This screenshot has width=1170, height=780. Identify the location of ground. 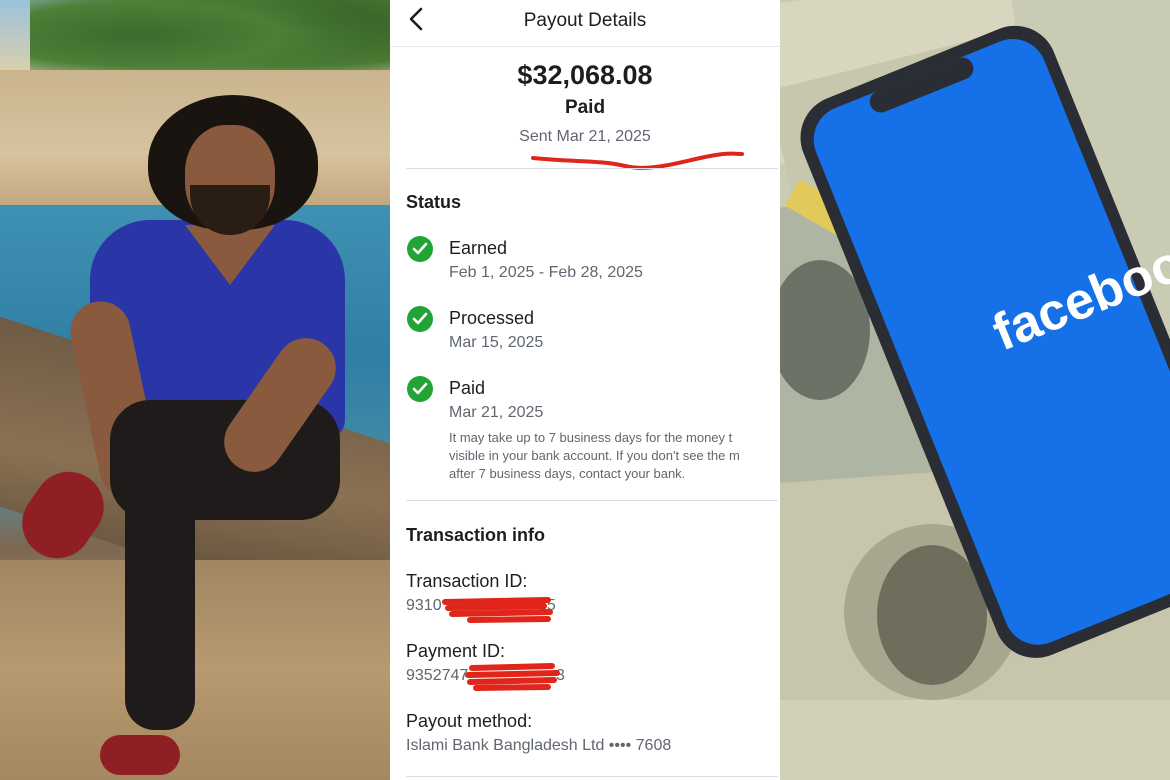
(195, 670).